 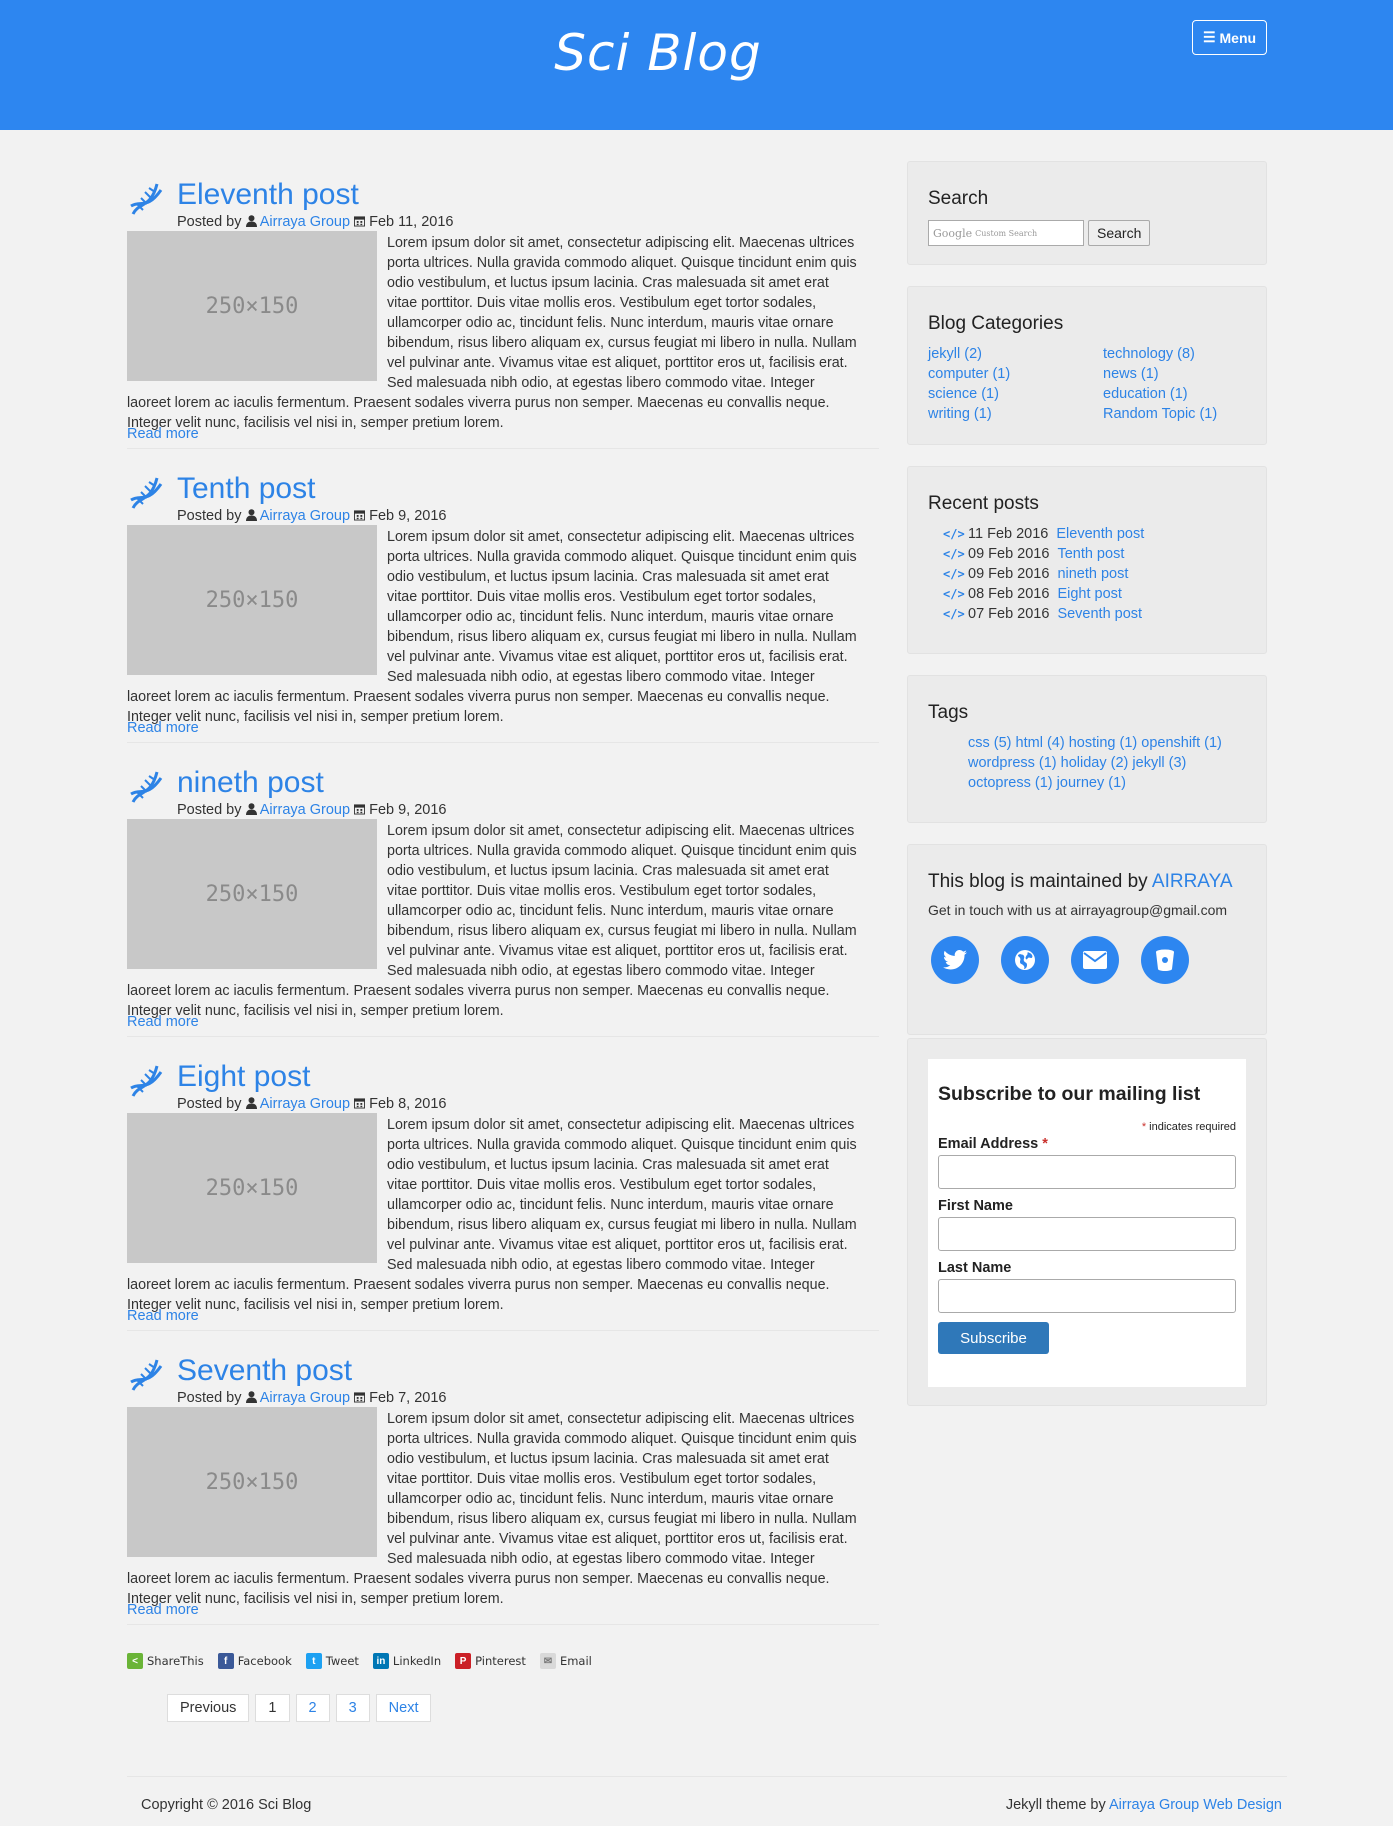 I want to click on twitter-button, so click(x=955, y=960).